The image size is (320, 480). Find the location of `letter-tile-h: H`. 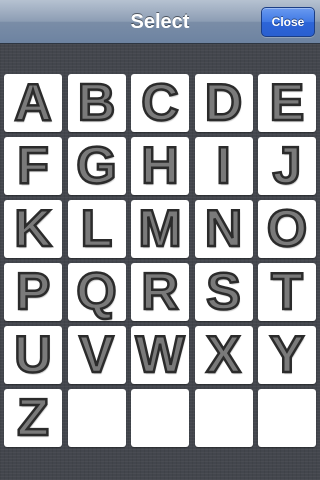

letter-tile-h: H is located at coordinates (160, 166).